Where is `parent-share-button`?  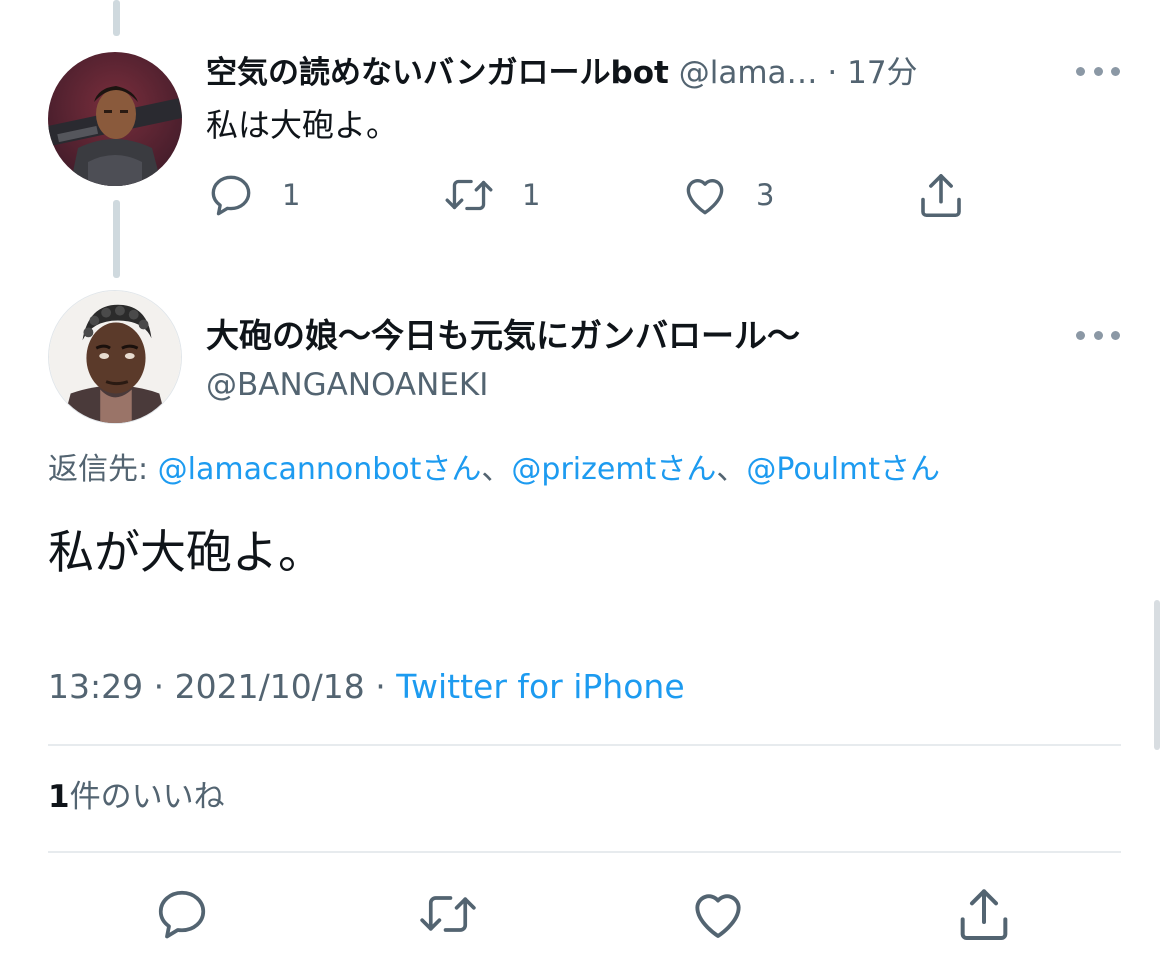 parent-share-button is located at coordinates (941, 195).